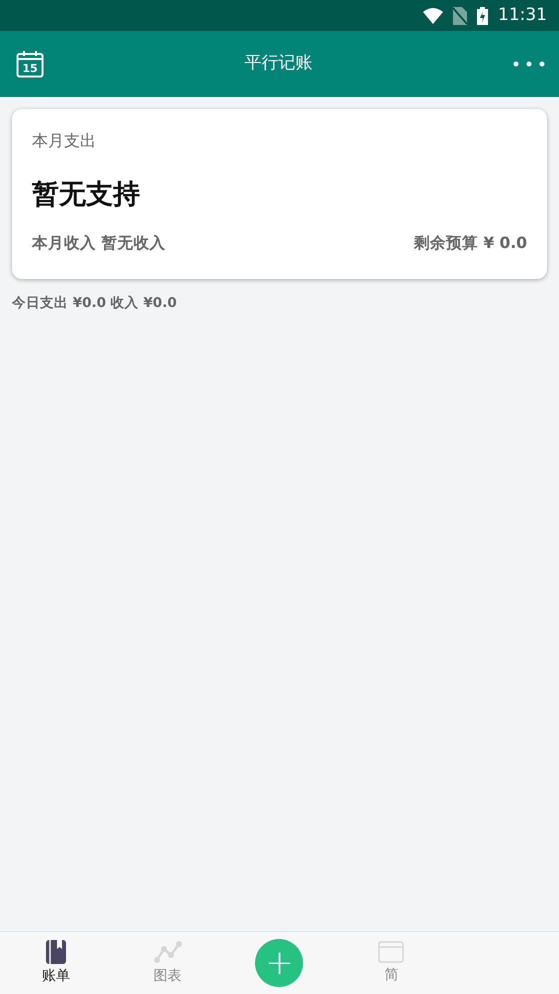  Describe the element at coordinates (278, 64) in the screenshot. I see `app-title: 平行记账` at that location.